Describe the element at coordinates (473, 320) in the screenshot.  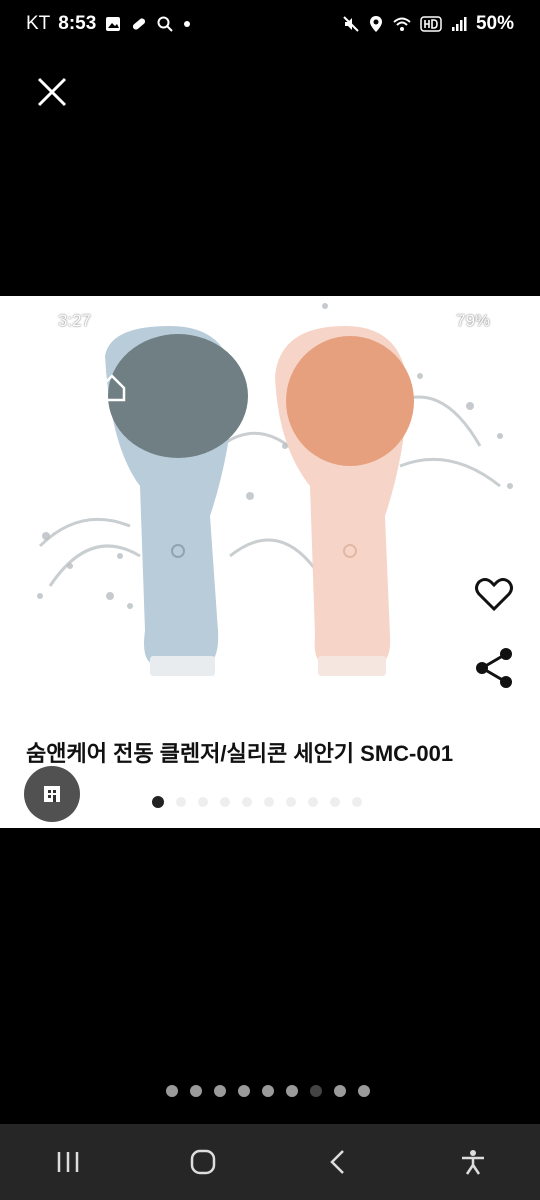
I see `overlay-battery: 79%` at that location.